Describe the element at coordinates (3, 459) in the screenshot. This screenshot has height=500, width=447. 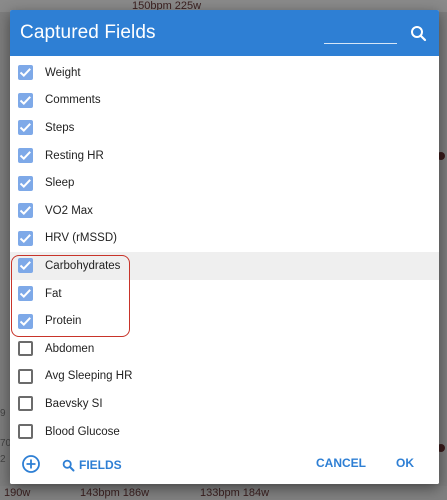
I see `background-edge-text: 2` at that location.